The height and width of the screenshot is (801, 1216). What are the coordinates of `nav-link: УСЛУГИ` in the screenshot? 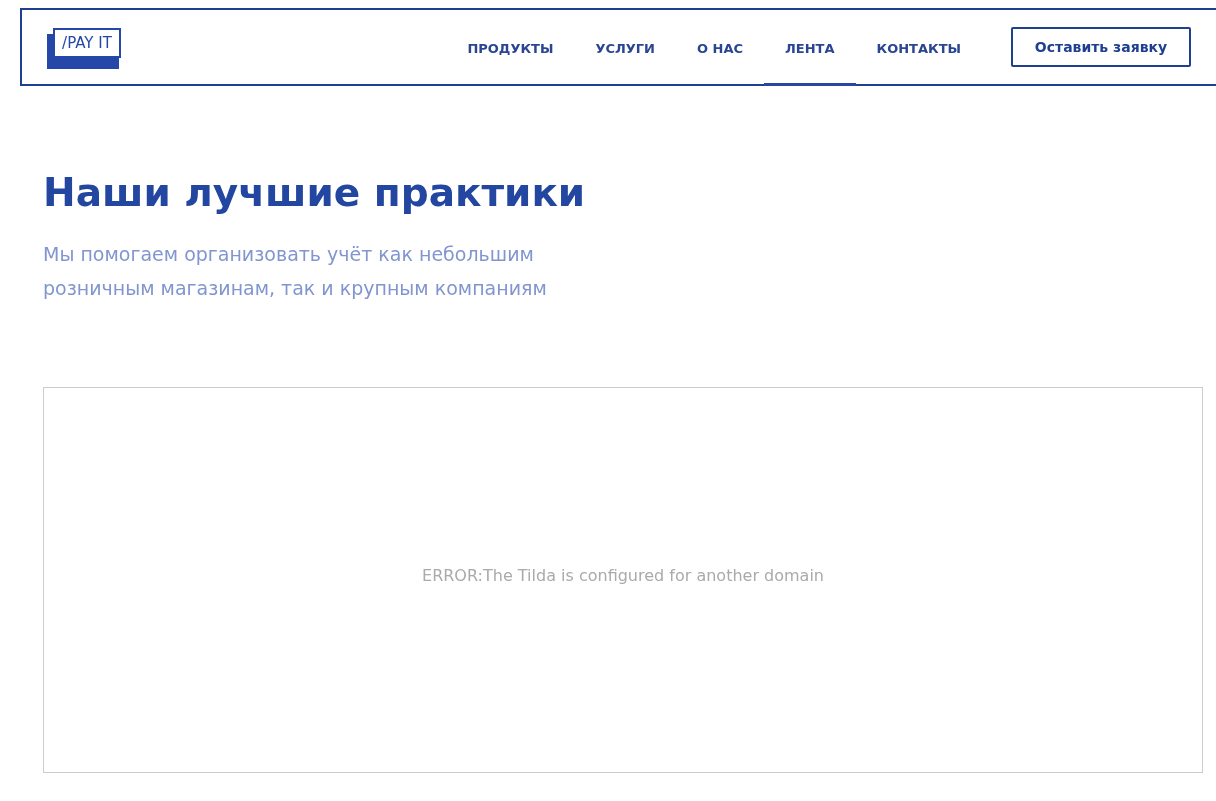 It's located at (625, 48).